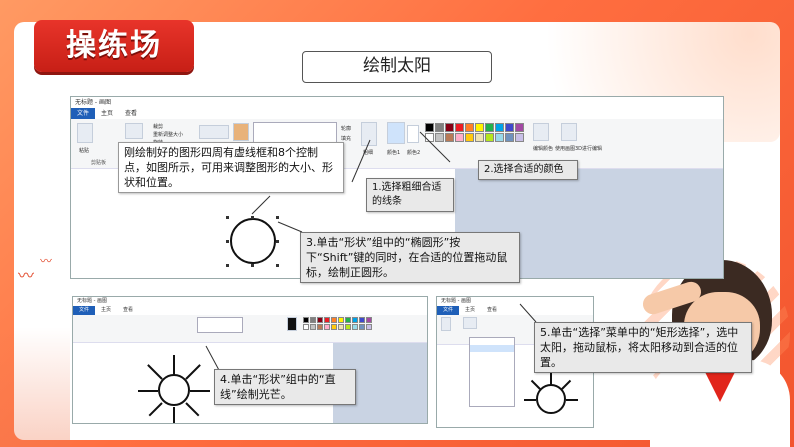 The width and height of the screenshot is (794, 447). What do you see at coordinates (369, 134) in the screenshot?
I see `size-button` at bounding box center [369, 134].